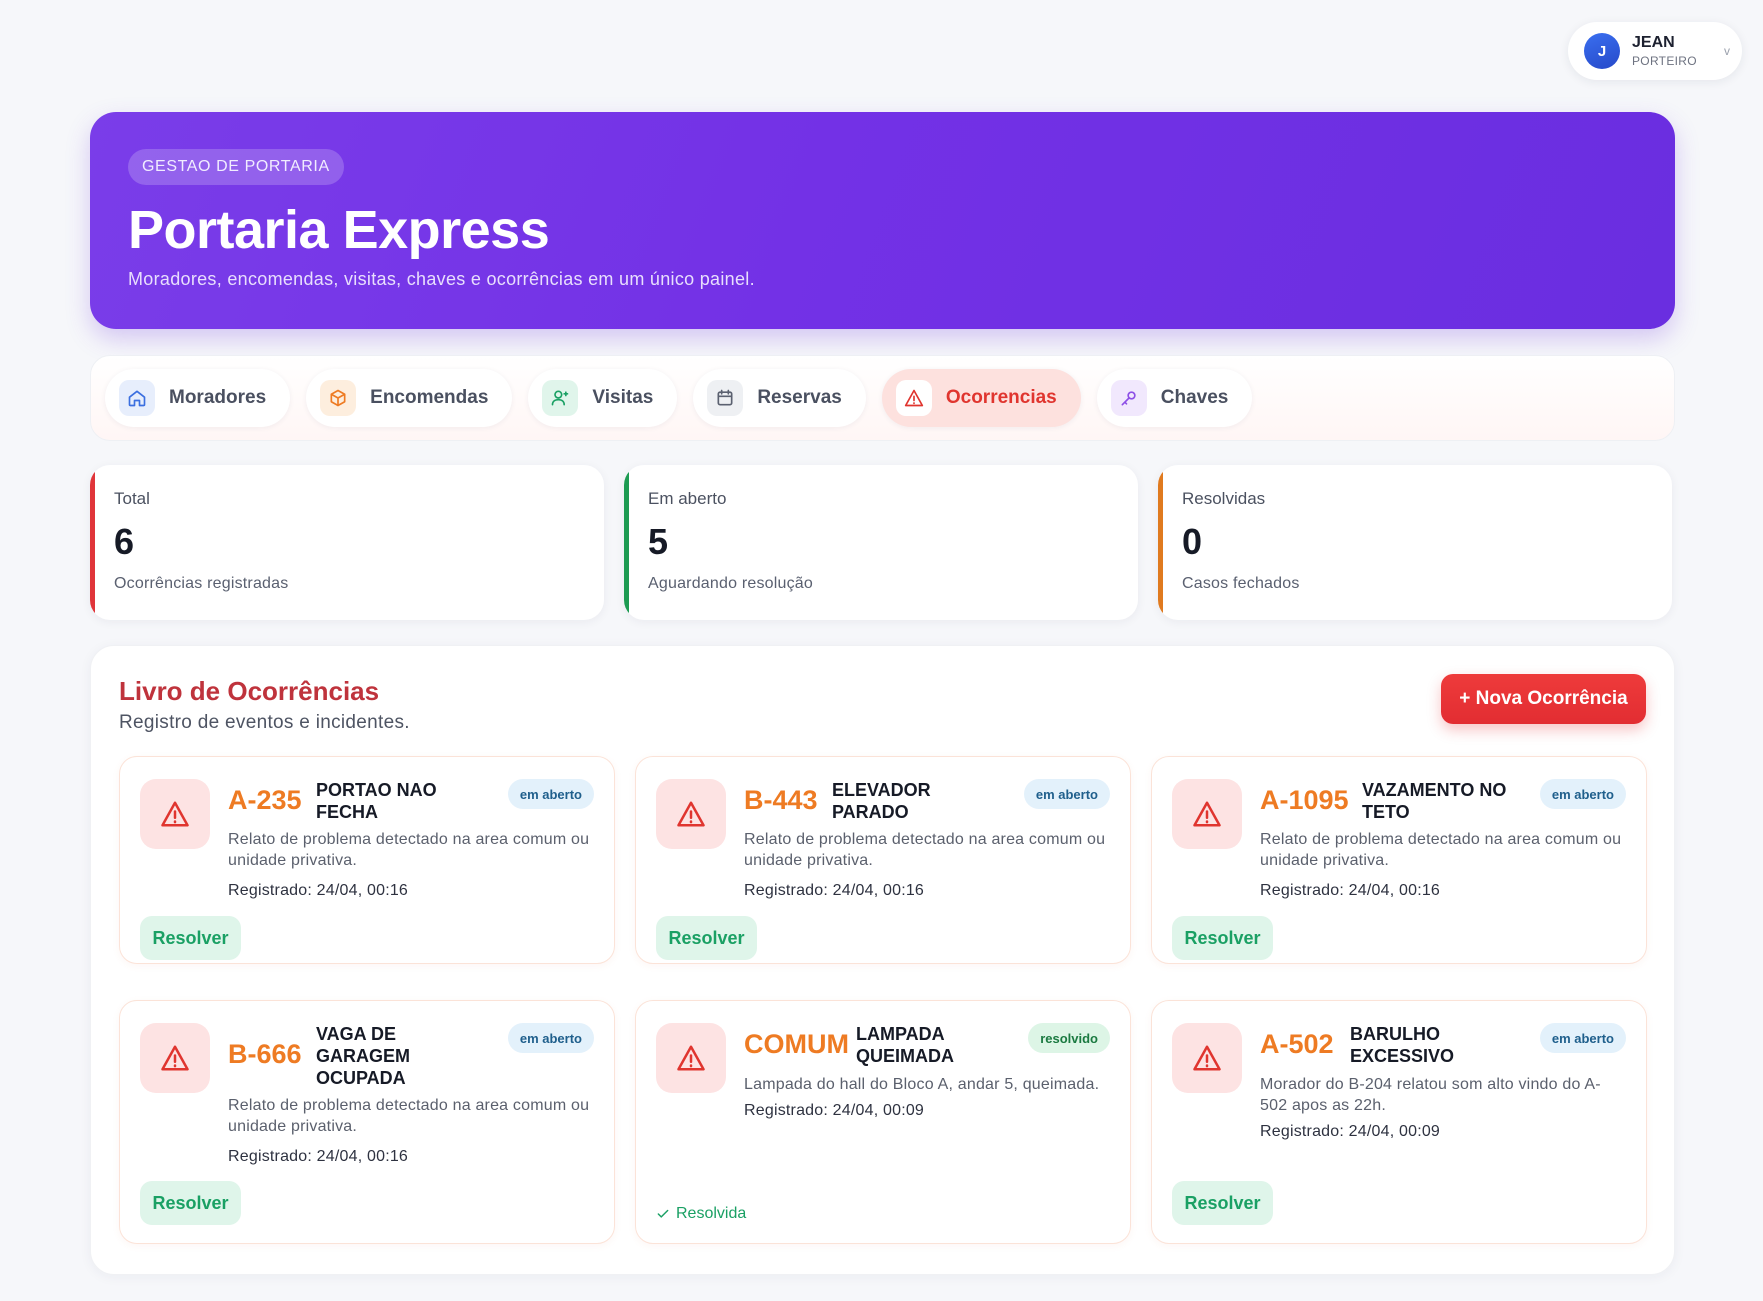  What do you see at coordinates (1543, 699) in the screenshot?
I see `new-occurrence-button: + Nova Ocorrência` at bounding box center [1543, 699].